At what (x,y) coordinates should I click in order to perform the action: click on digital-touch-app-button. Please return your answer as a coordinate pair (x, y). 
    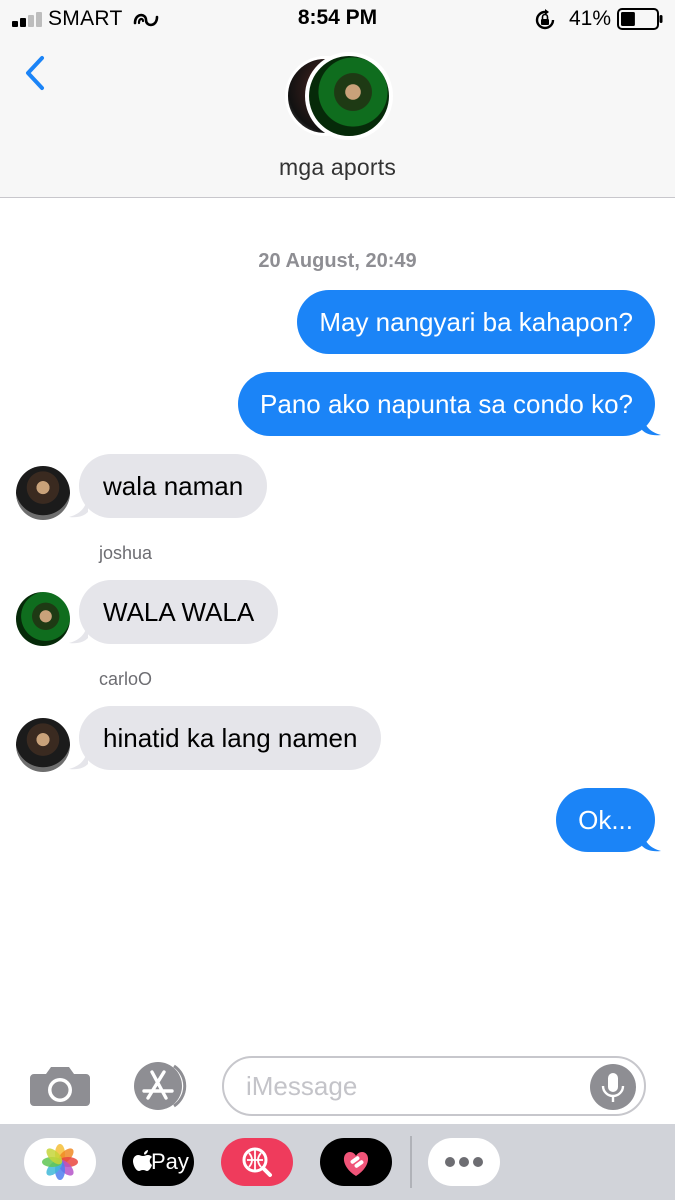
    Looking at the image, I should click on (356, 1162).